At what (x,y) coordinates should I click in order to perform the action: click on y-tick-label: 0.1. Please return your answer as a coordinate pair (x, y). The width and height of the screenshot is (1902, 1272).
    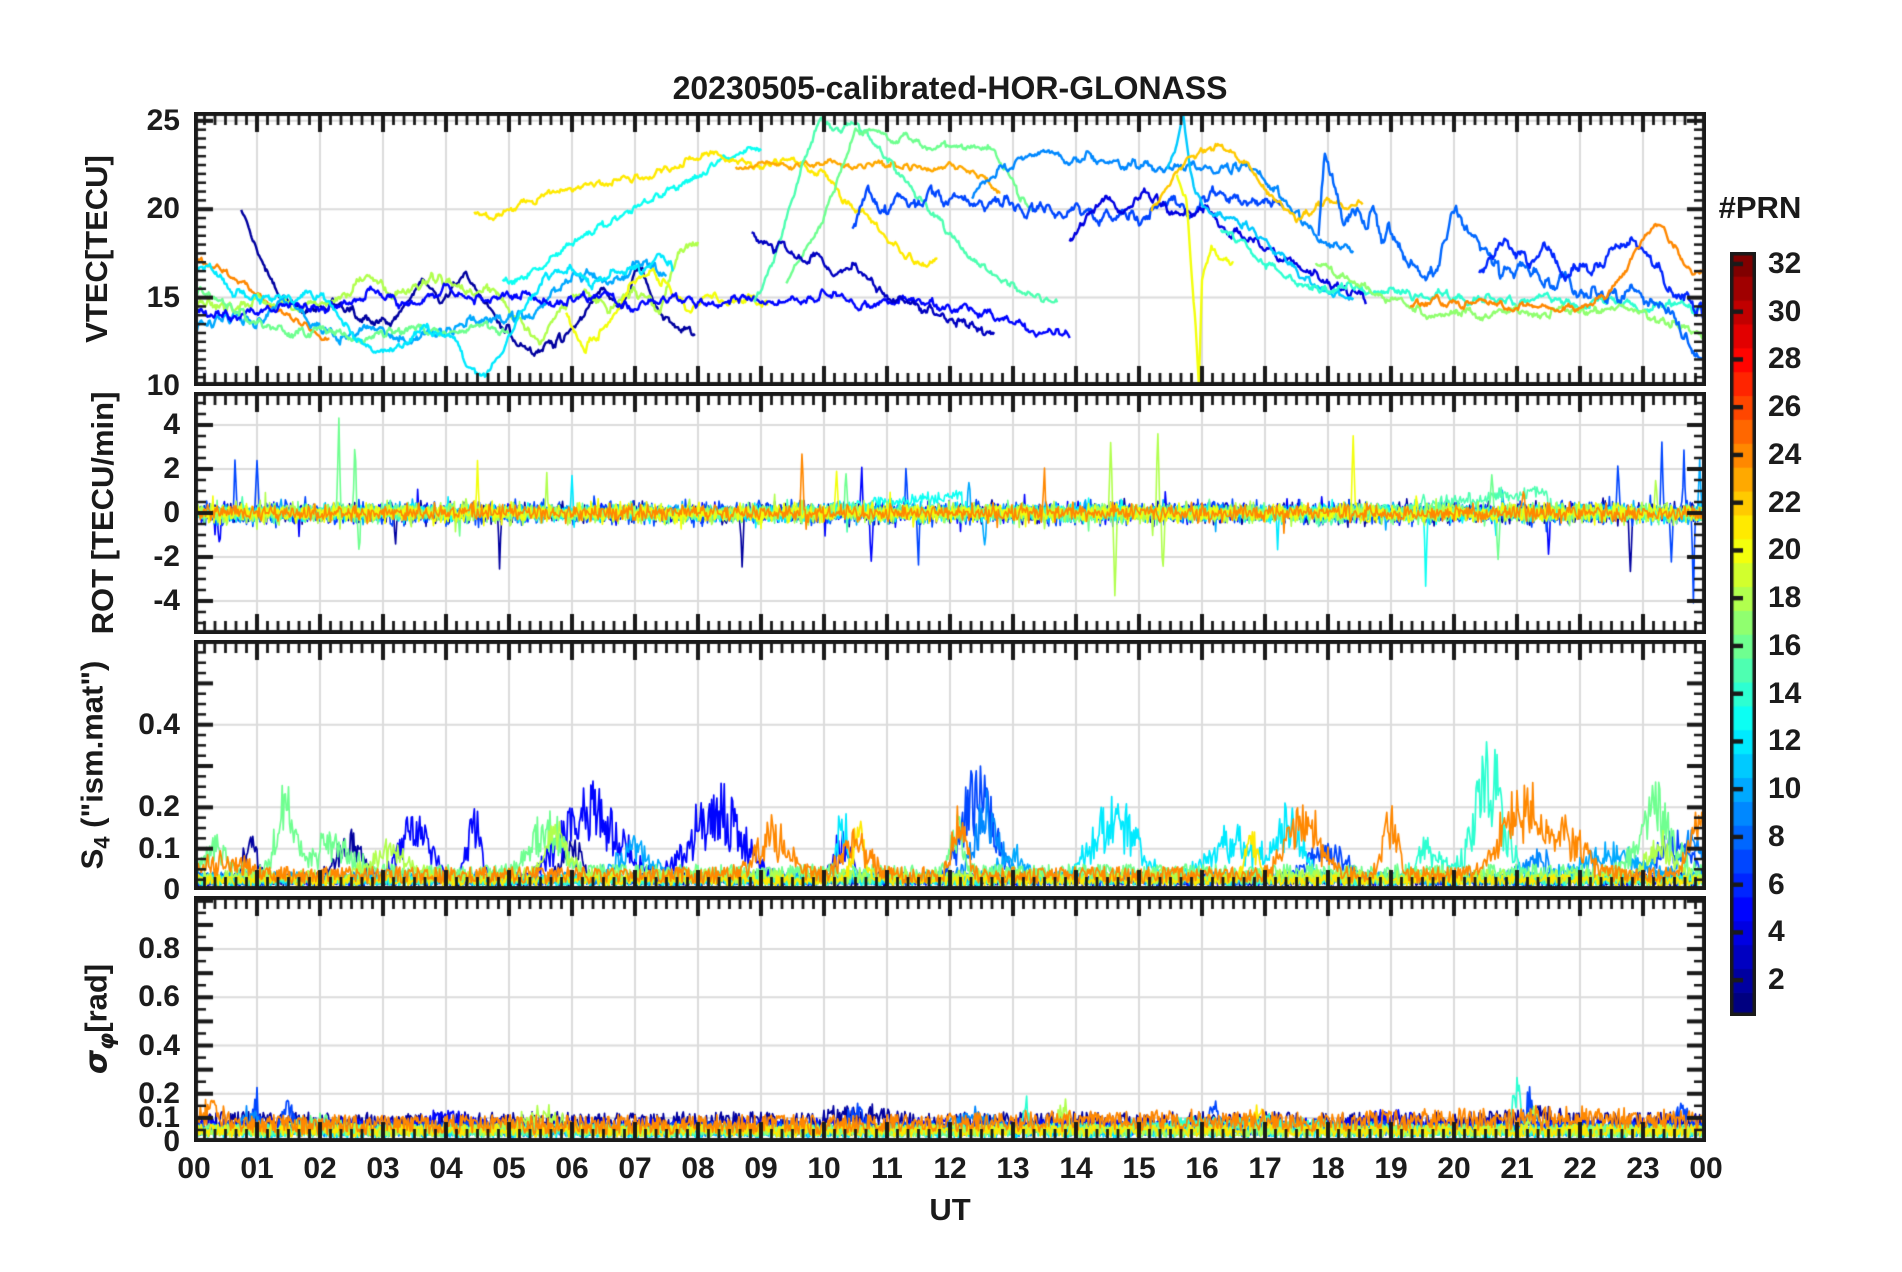
    Looking at the image, I should click on (159, 848).